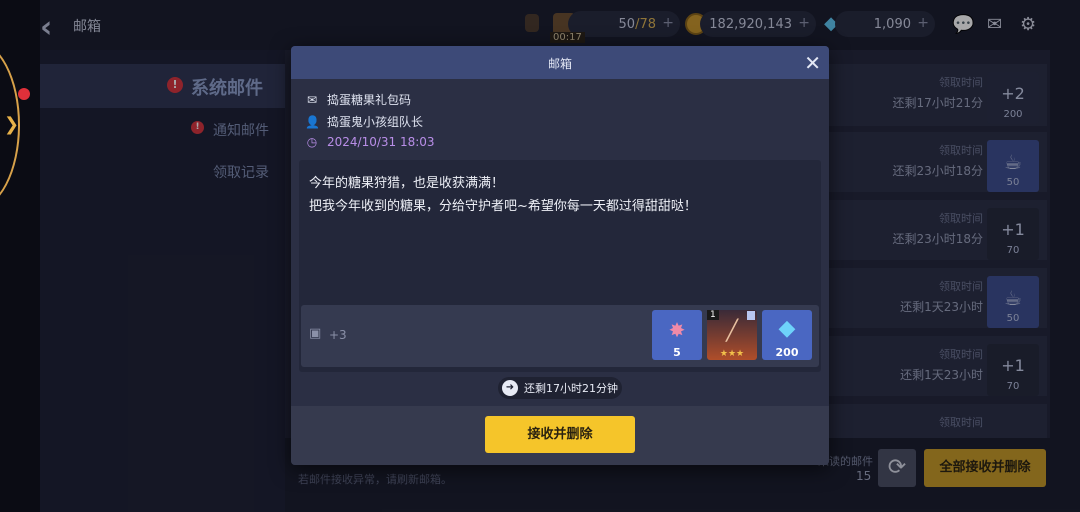 This screenshot has width=1080, height=512. Describe the element at coordinates (510, 388) in the screenshot. I see `timer-arrow-icon: ➜` at that location.